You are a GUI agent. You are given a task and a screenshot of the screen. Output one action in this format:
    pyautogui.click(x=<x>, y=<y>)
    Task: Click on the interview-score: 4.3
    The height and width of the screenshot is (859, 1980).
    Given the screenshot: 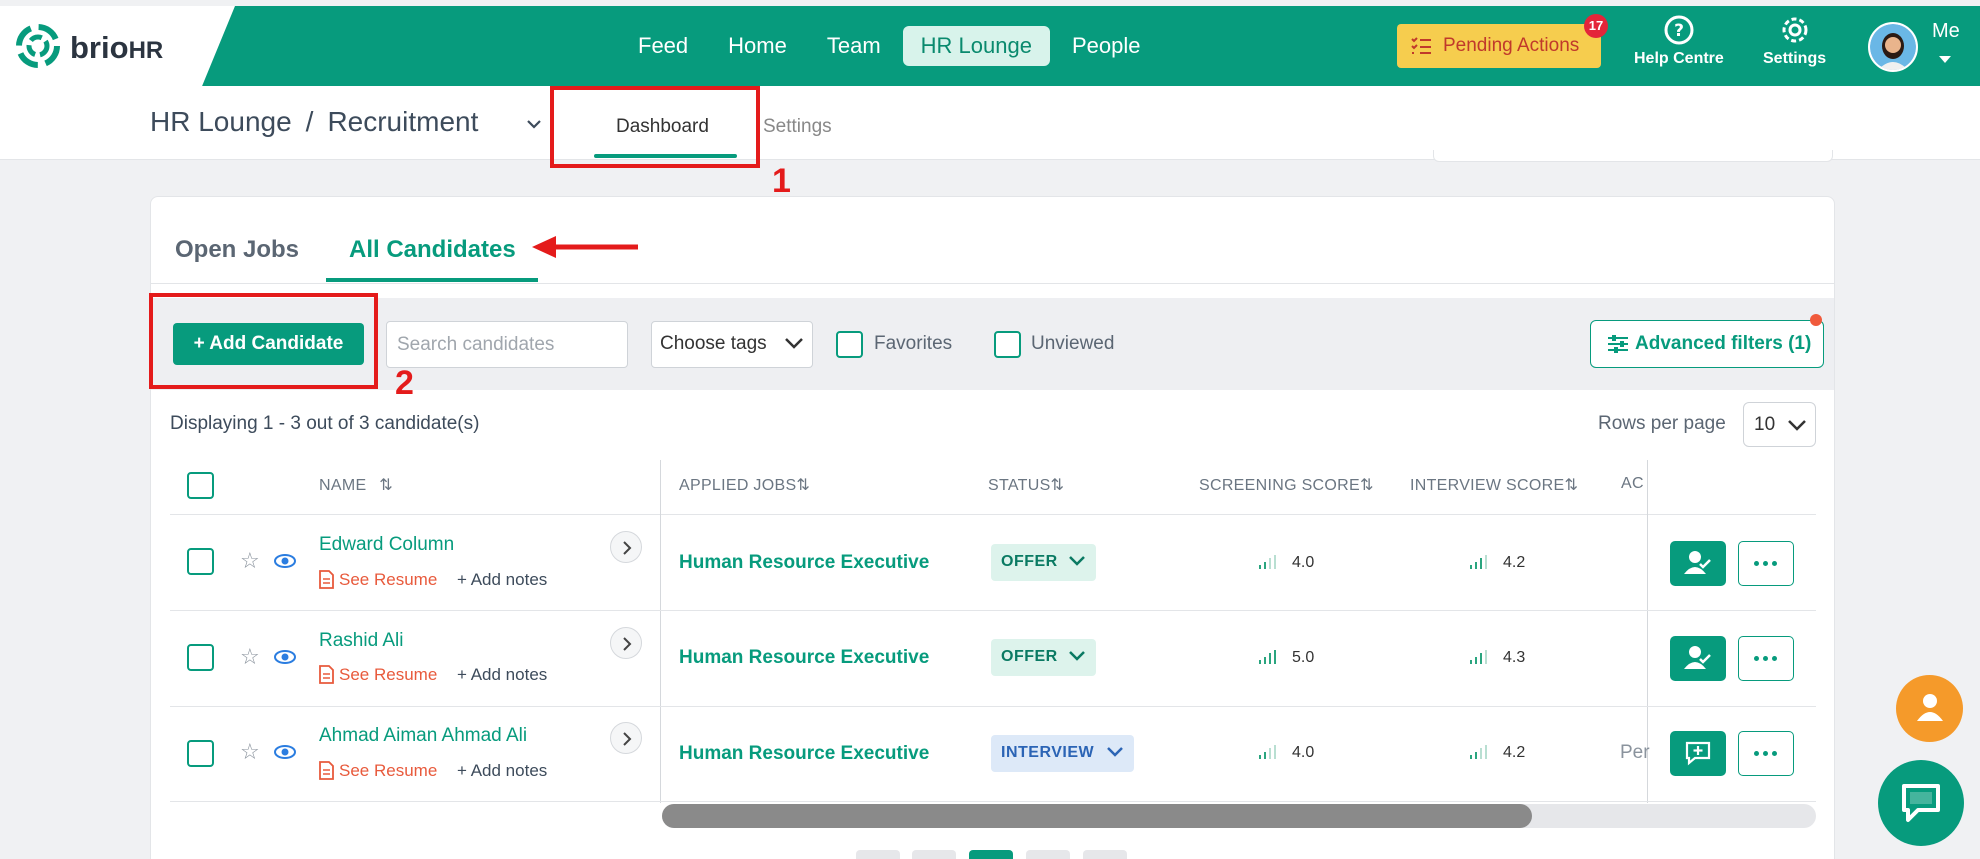 What is the action you would take?
    pyautogui.click(x=1497, y=658)
    